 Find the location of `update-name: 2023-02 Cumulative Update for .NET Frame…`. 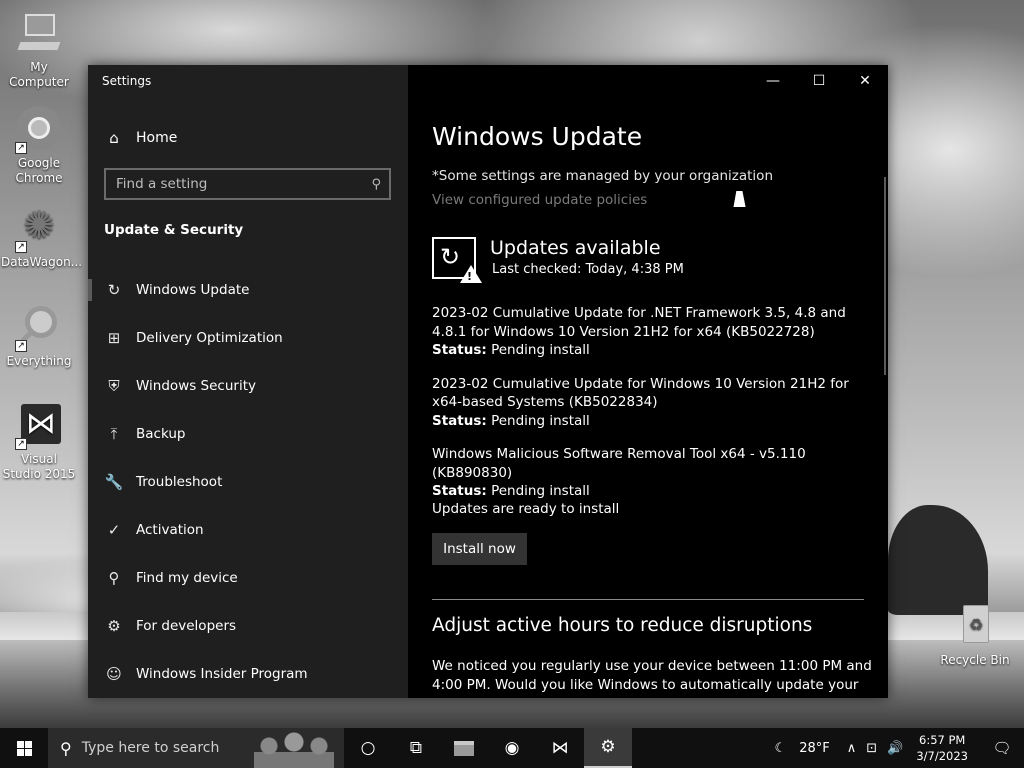

update-name: 2023-02 Cumulative Update for .NET Frame… is located at coordinates (639, 322).